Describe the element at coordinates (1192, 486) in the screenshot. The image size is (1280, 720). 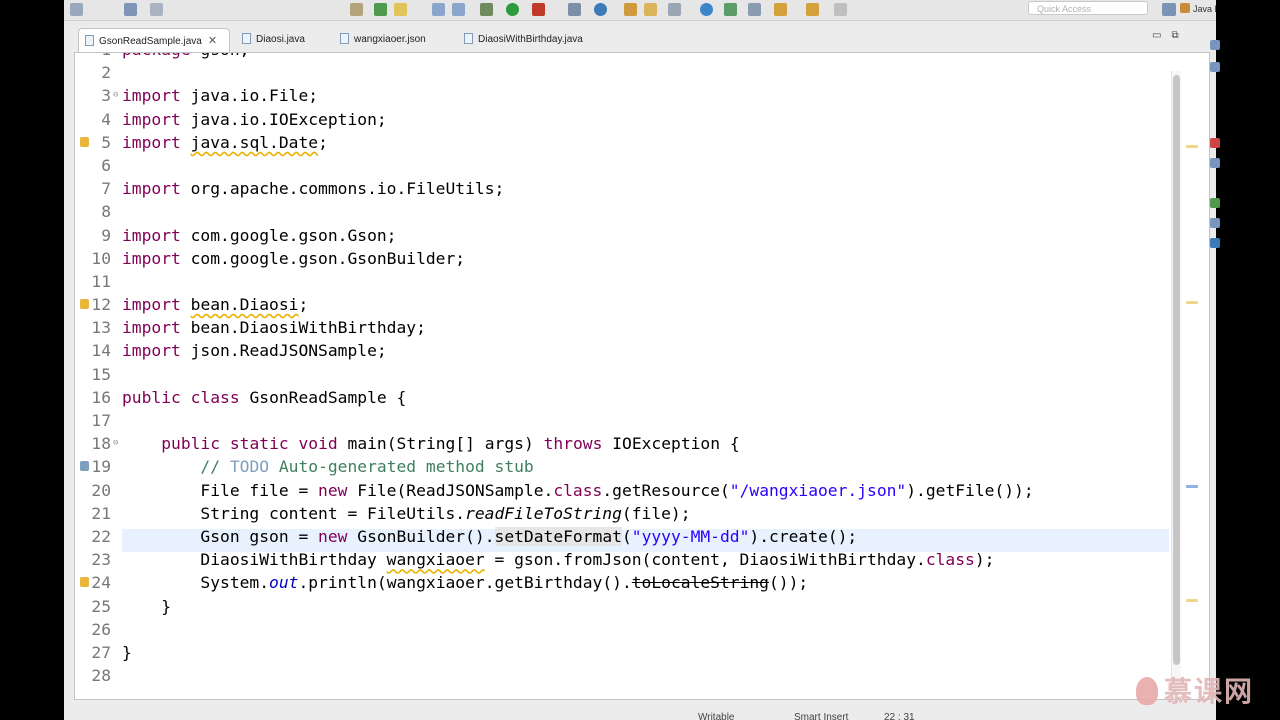
I see `task-marker` at that location.